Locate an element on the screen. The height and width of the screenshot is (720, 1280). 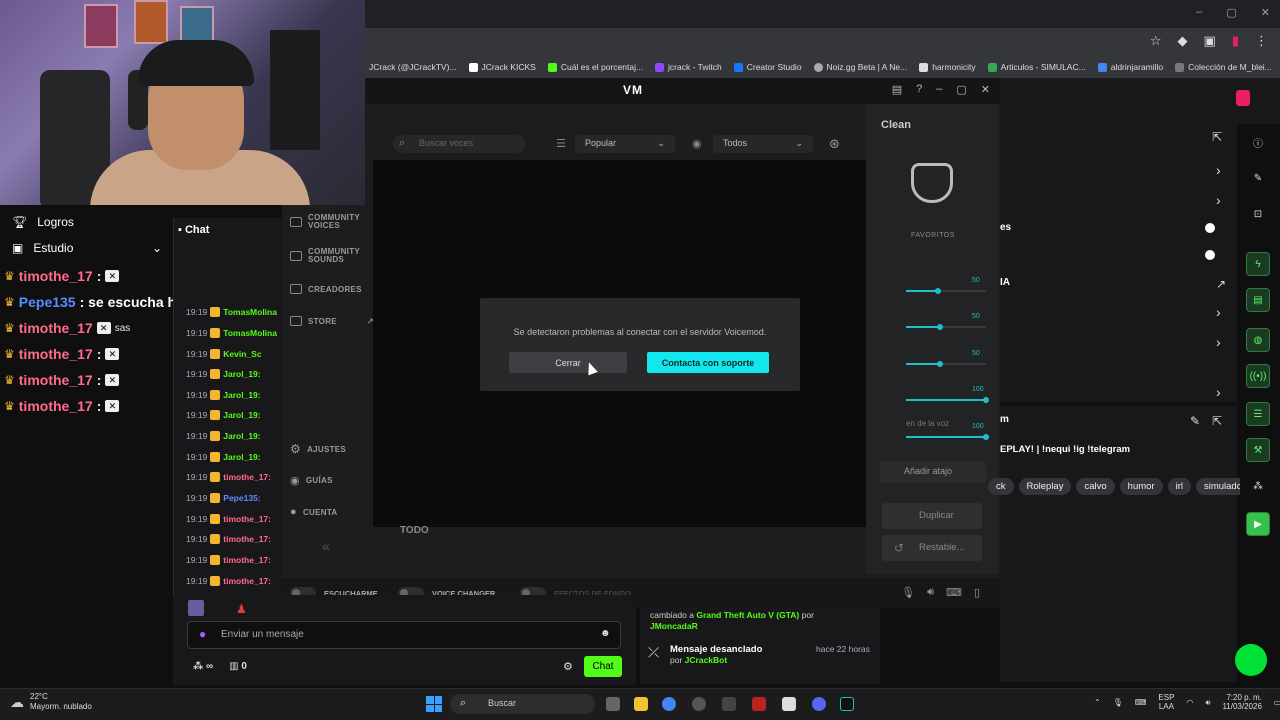
scan-icon: ⊡ is located at coordinates (1258, 214).